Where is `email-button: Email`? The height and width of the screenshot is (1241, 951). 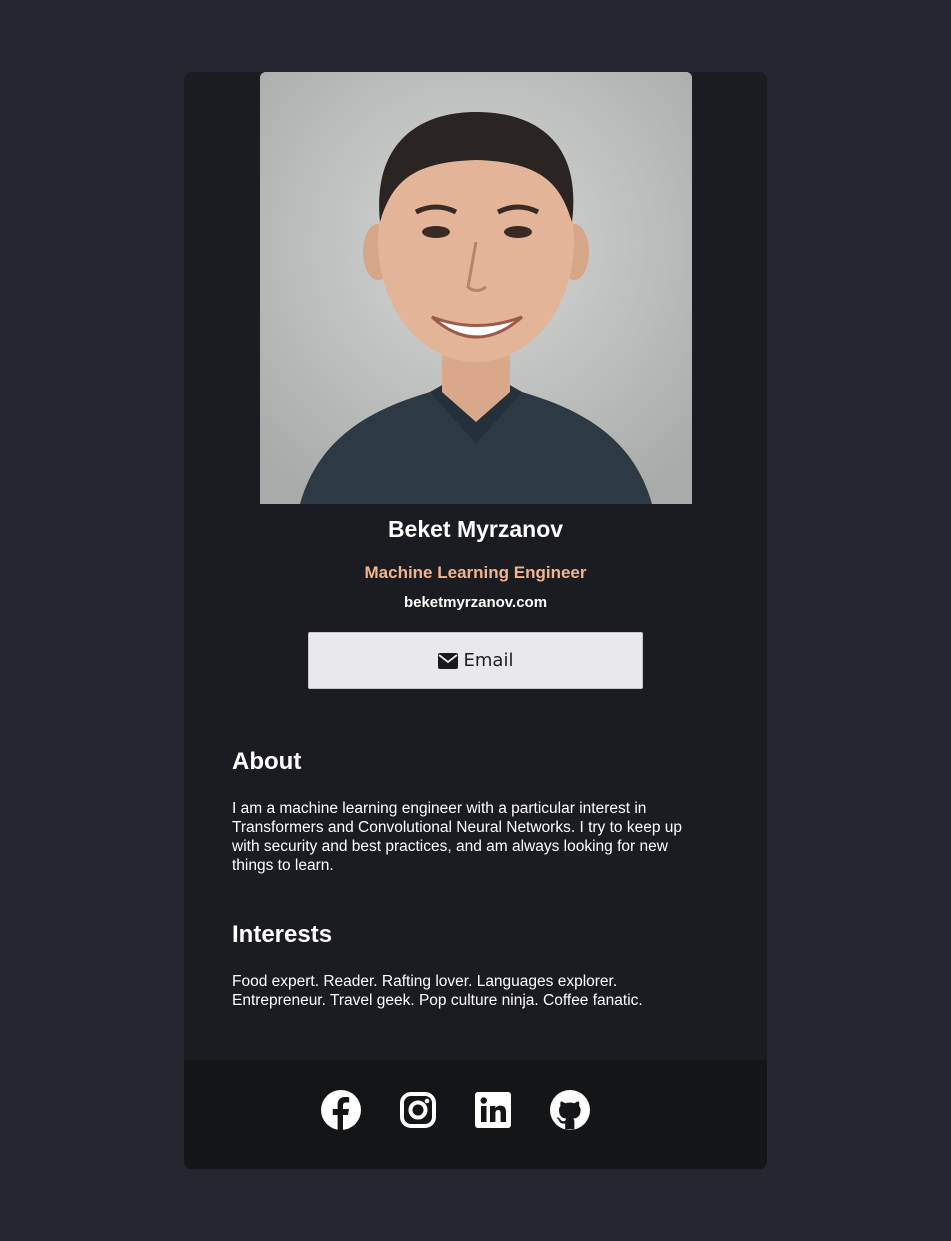
email-button: Email is located at coordinates (475, 660).